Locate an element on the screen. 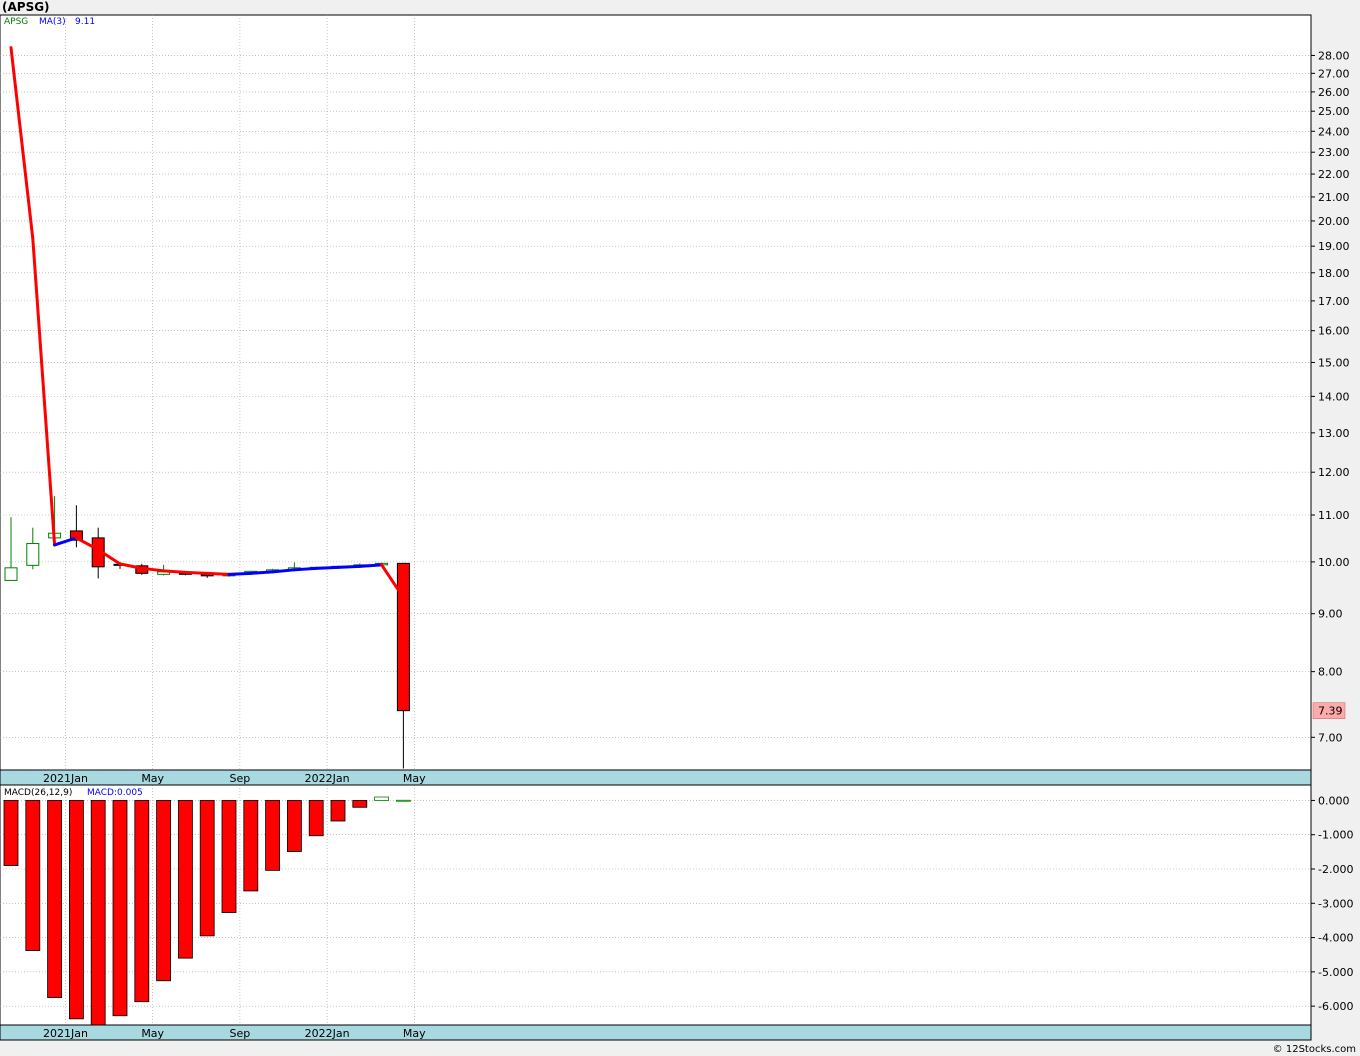 Image resolution: width=1360 pixels, height=1056 pixels. price-tick-label: 19.00 is located at coordinates (1334, 246).